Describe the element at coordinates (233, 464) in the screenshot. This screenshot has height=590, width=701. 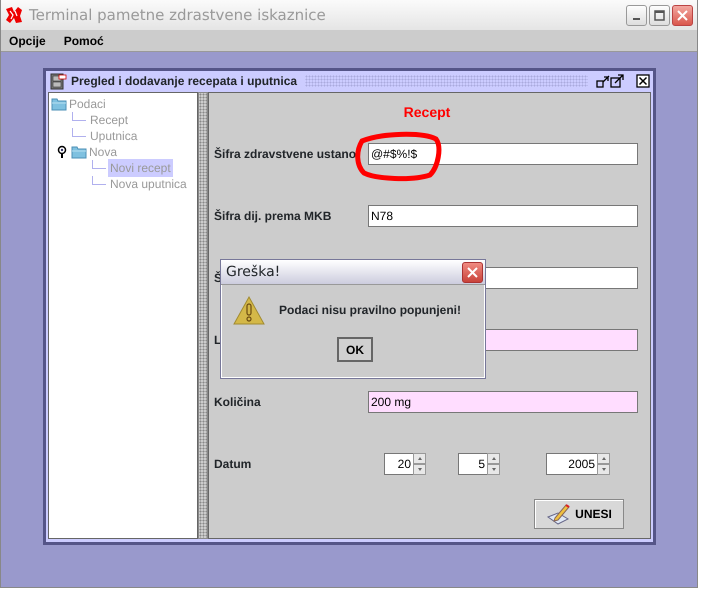
I see `field-label: Datum` at that location.